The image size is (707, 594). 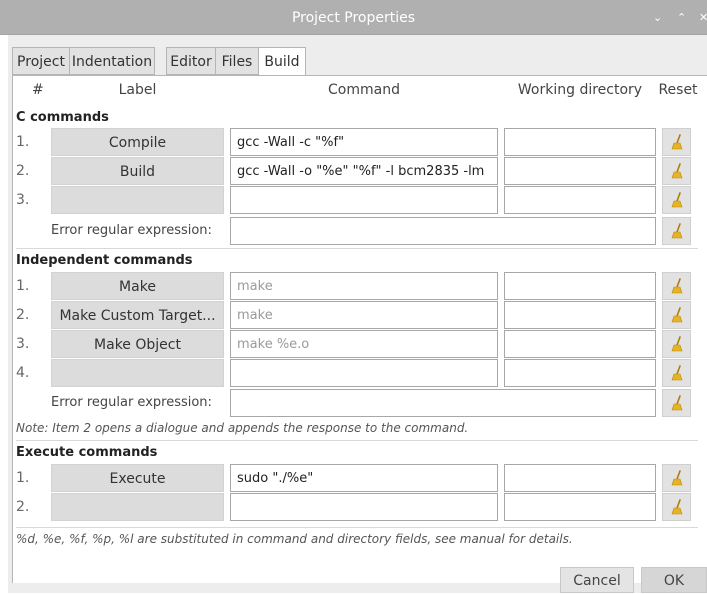 What do you see at coordinates (364, 507) in the screenshot?
I see `execute-command-2-field` at bounding box center [364, 507].